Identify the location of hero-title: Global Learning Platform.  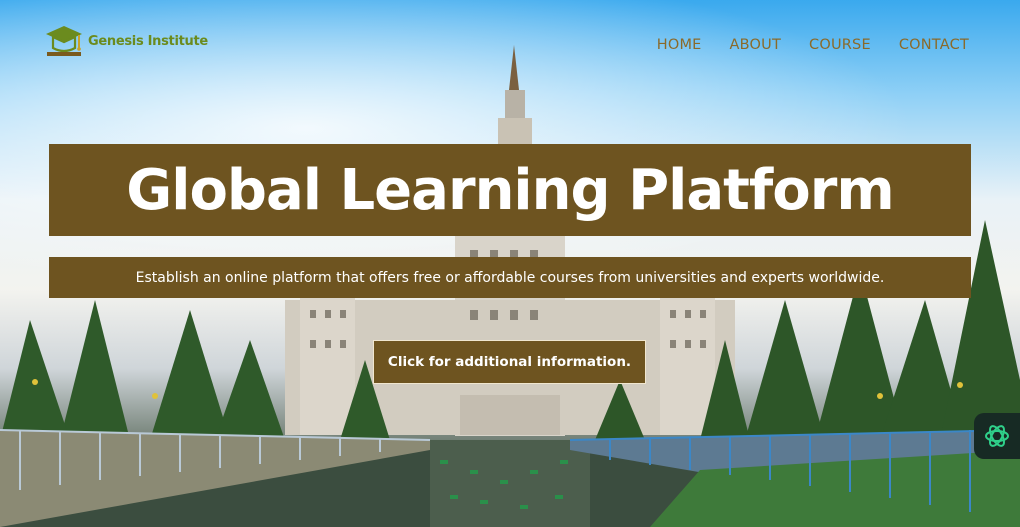
(510, 190).